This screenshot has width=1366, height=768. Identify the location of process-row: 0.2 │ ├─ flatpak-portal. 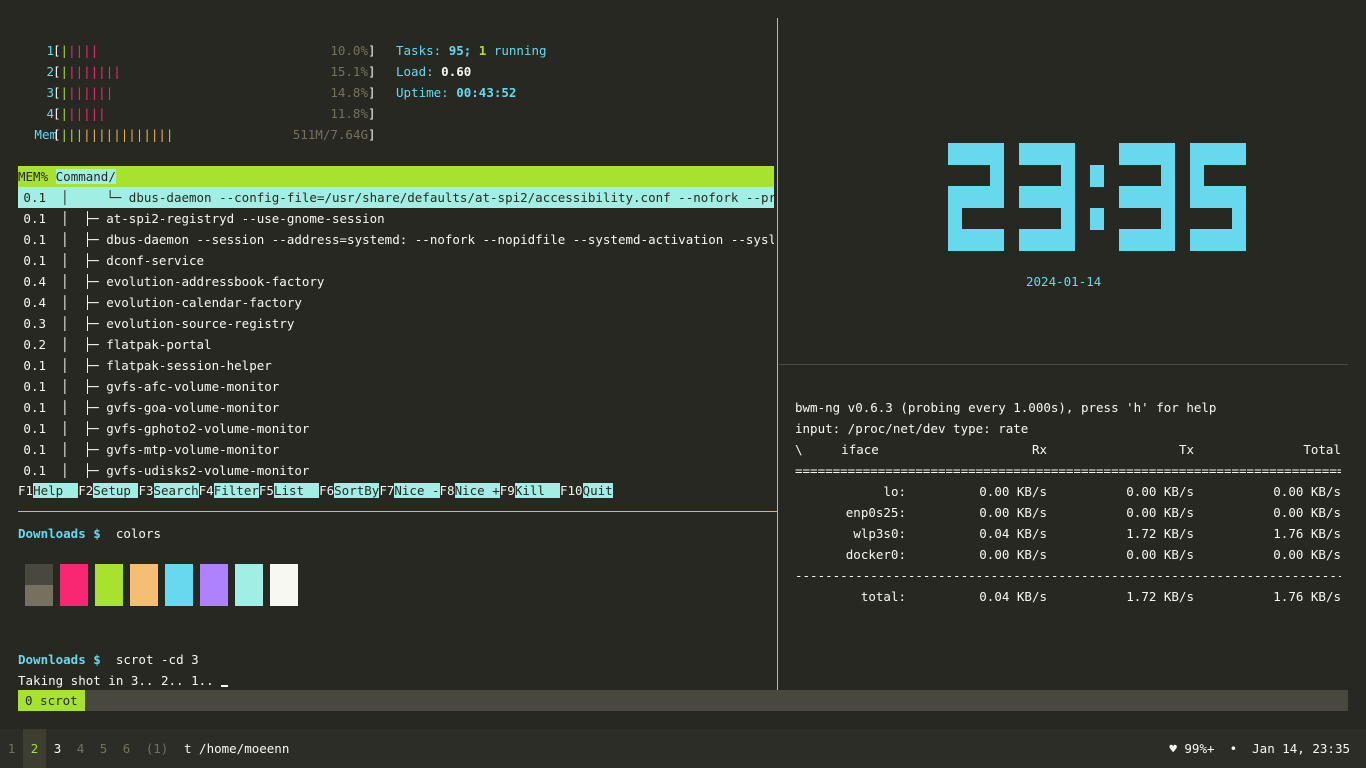
(396, 344).